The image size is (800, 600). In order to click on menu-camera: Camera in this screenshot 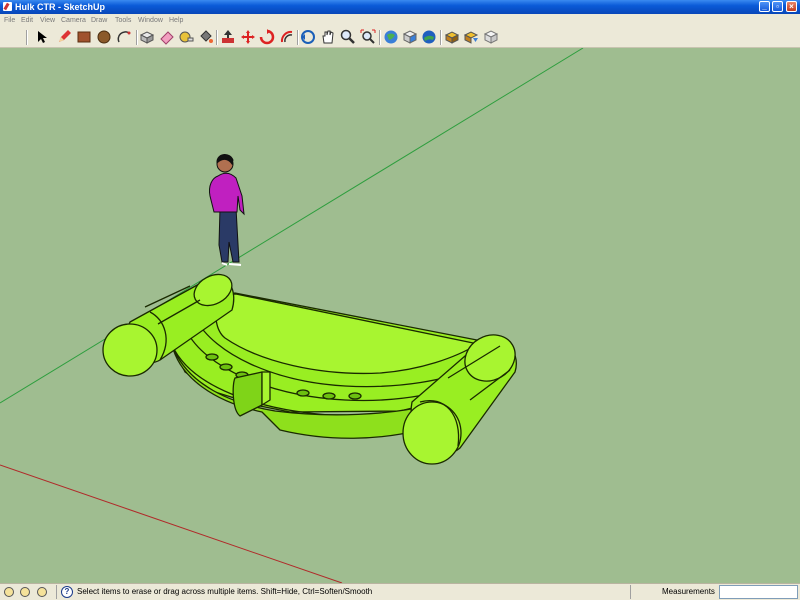, I will do `click(73, 20)`.